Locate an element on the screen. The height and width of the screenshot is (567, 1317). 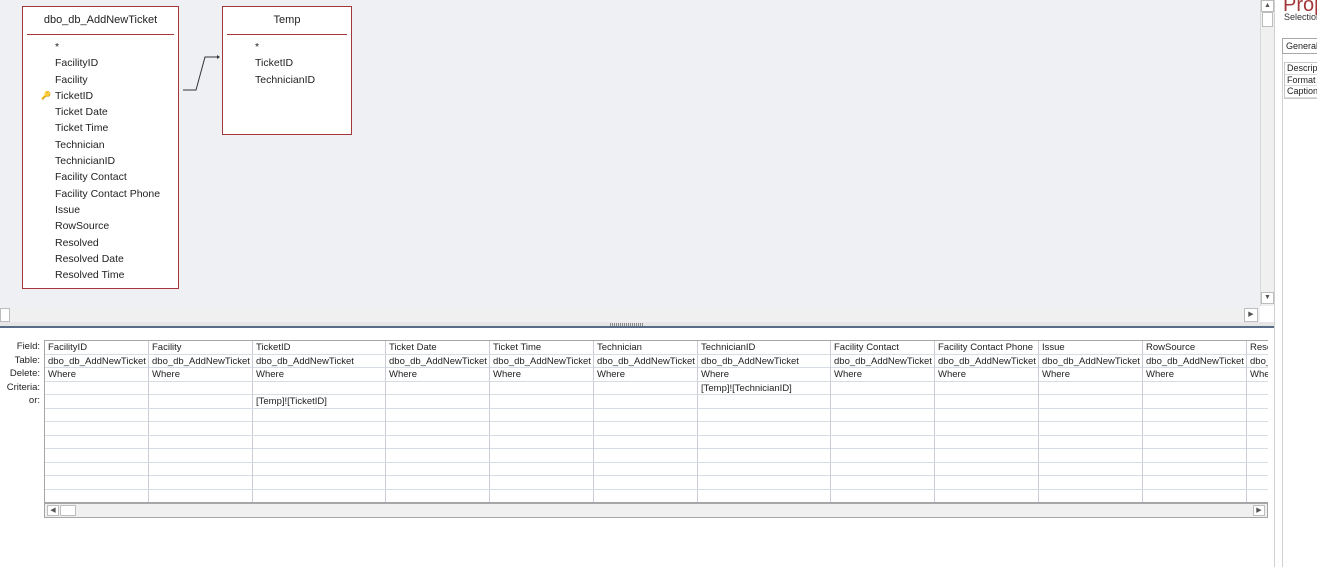
grid-cell-field: Facility Contact Phone is located at coordinates (987, 347).